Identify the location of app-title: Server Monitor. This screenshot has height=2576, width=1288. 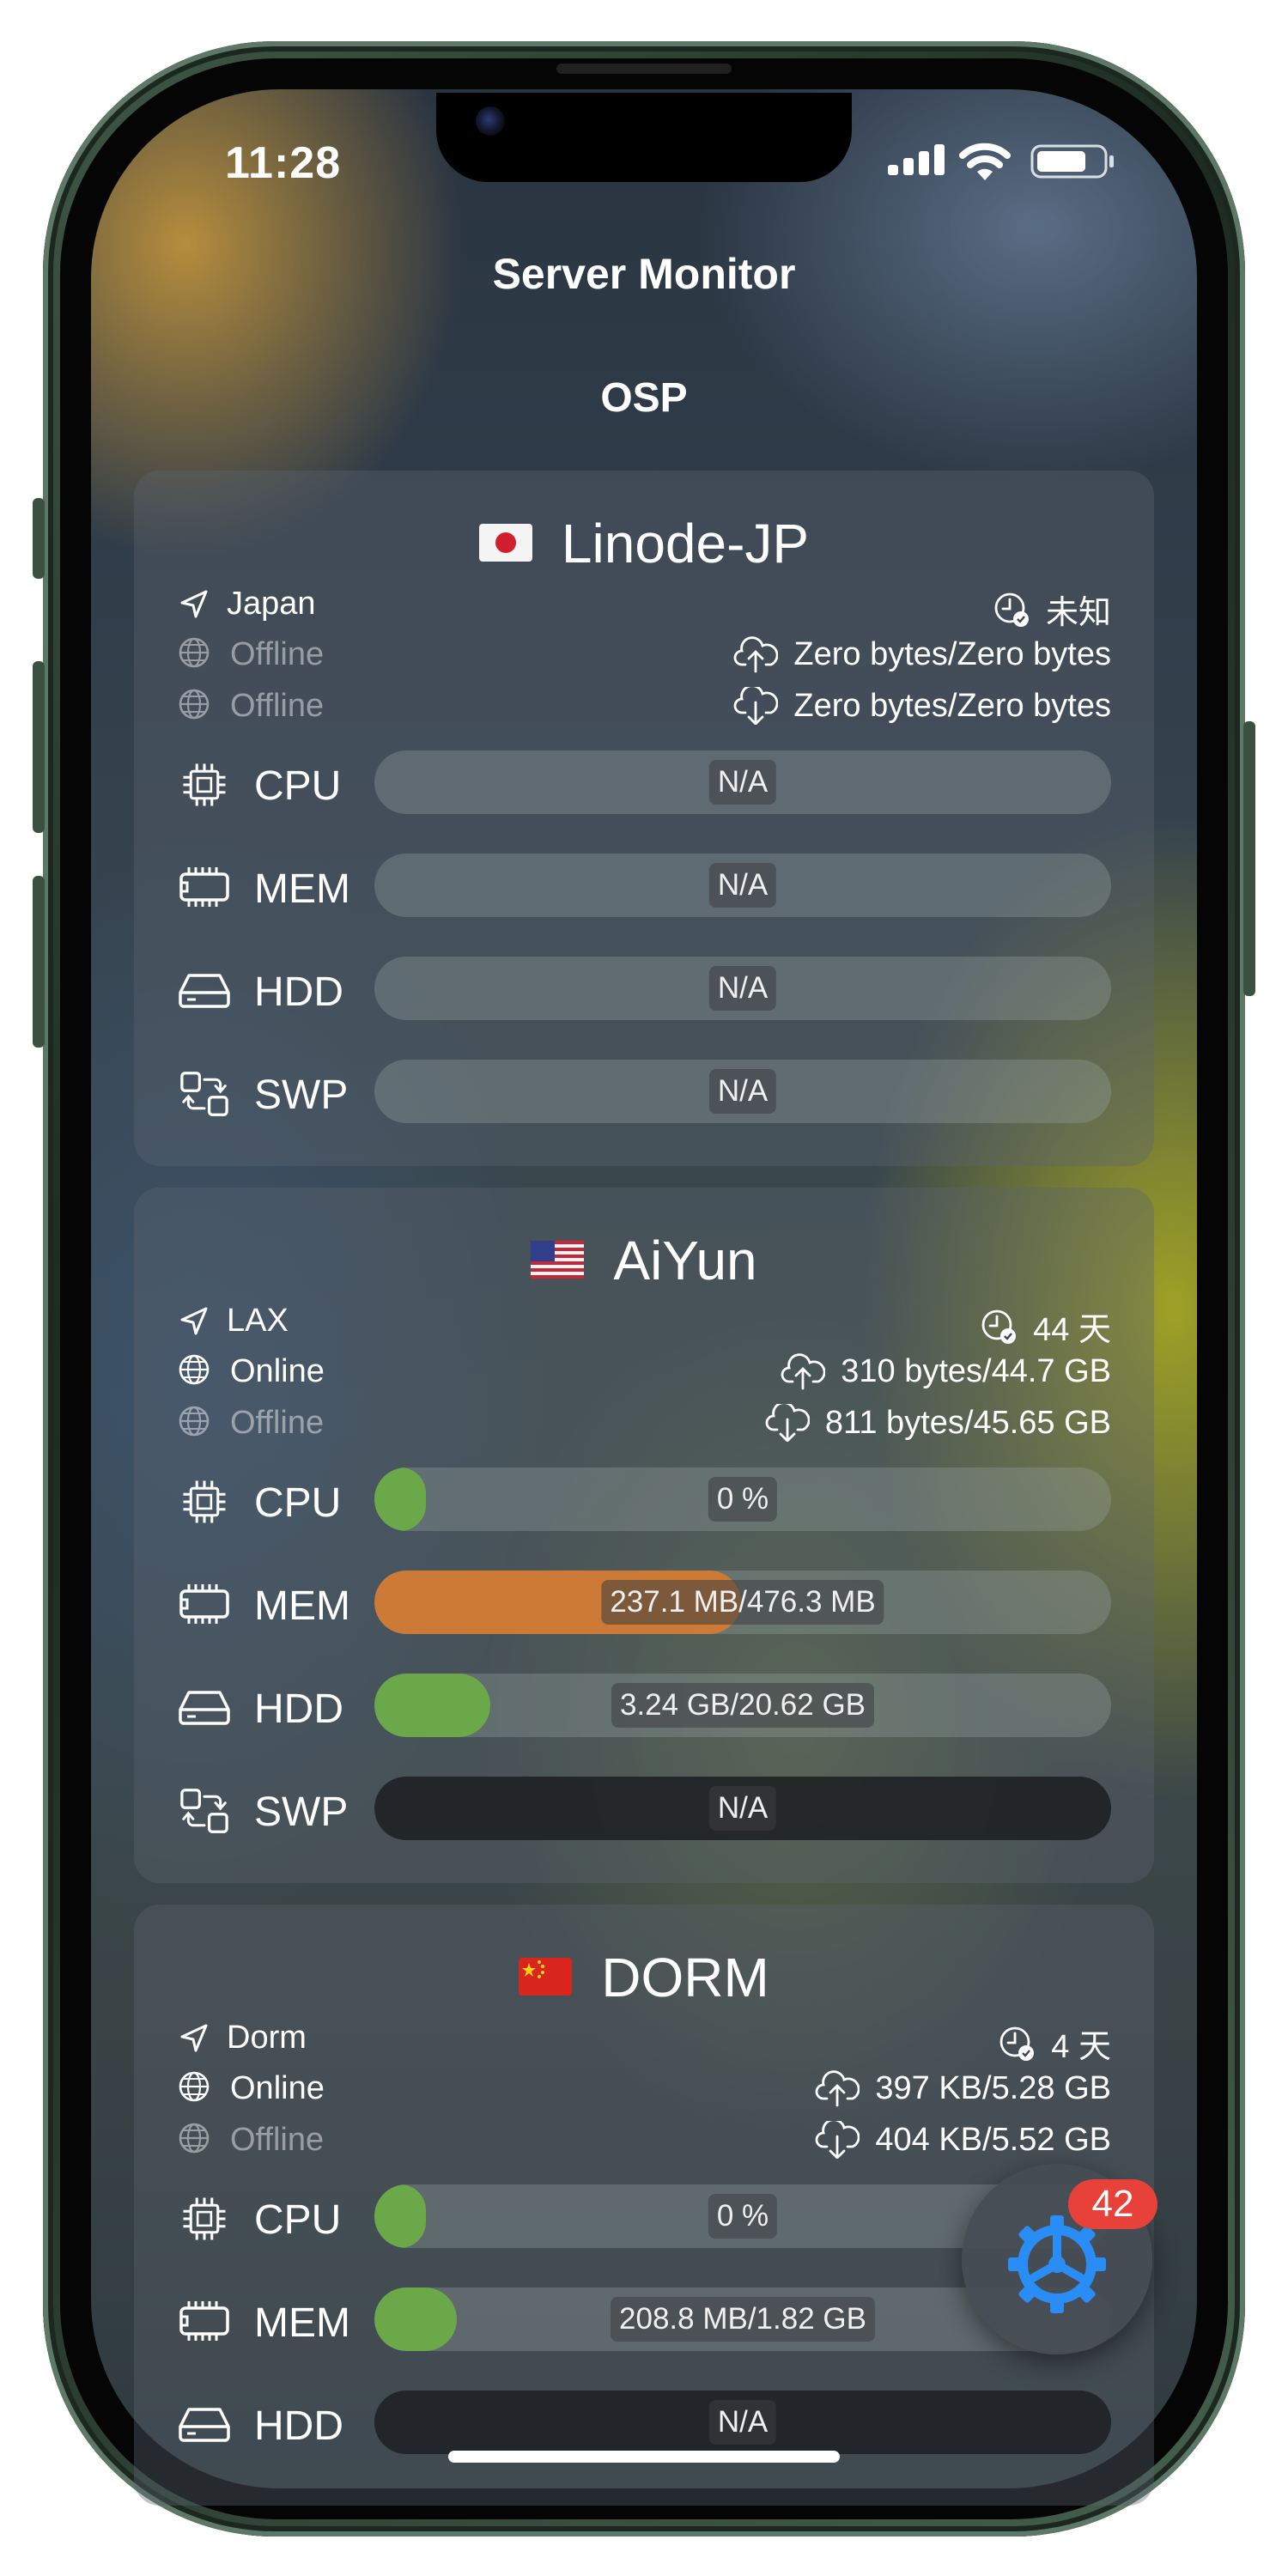
(644, 274).